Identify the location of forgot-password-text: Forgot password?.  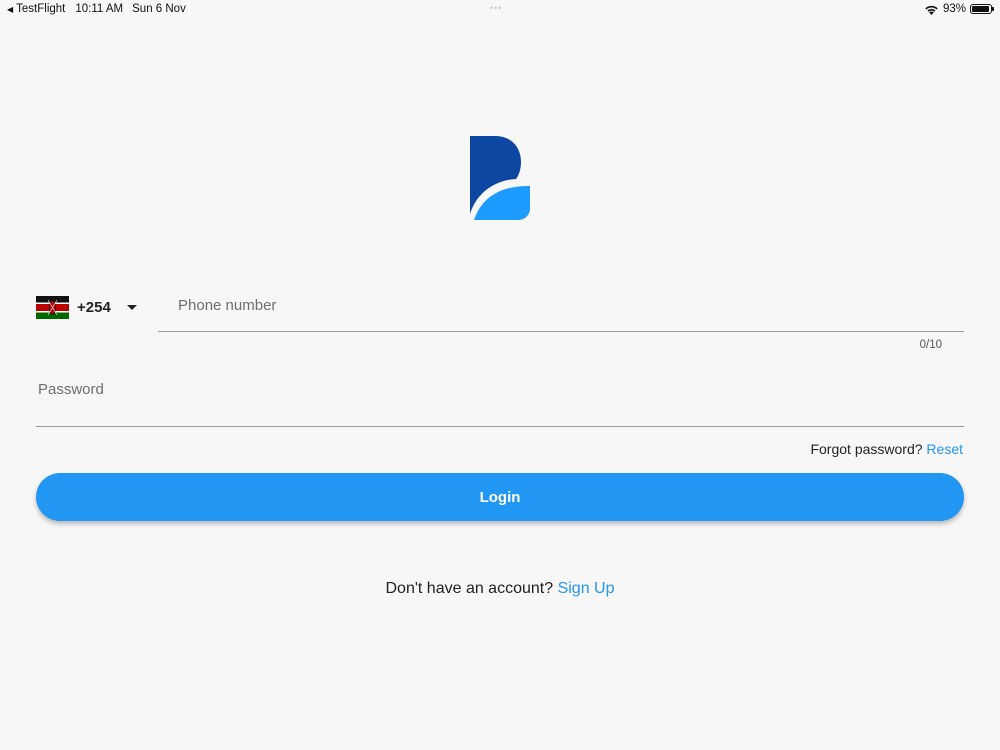
(866, 449).